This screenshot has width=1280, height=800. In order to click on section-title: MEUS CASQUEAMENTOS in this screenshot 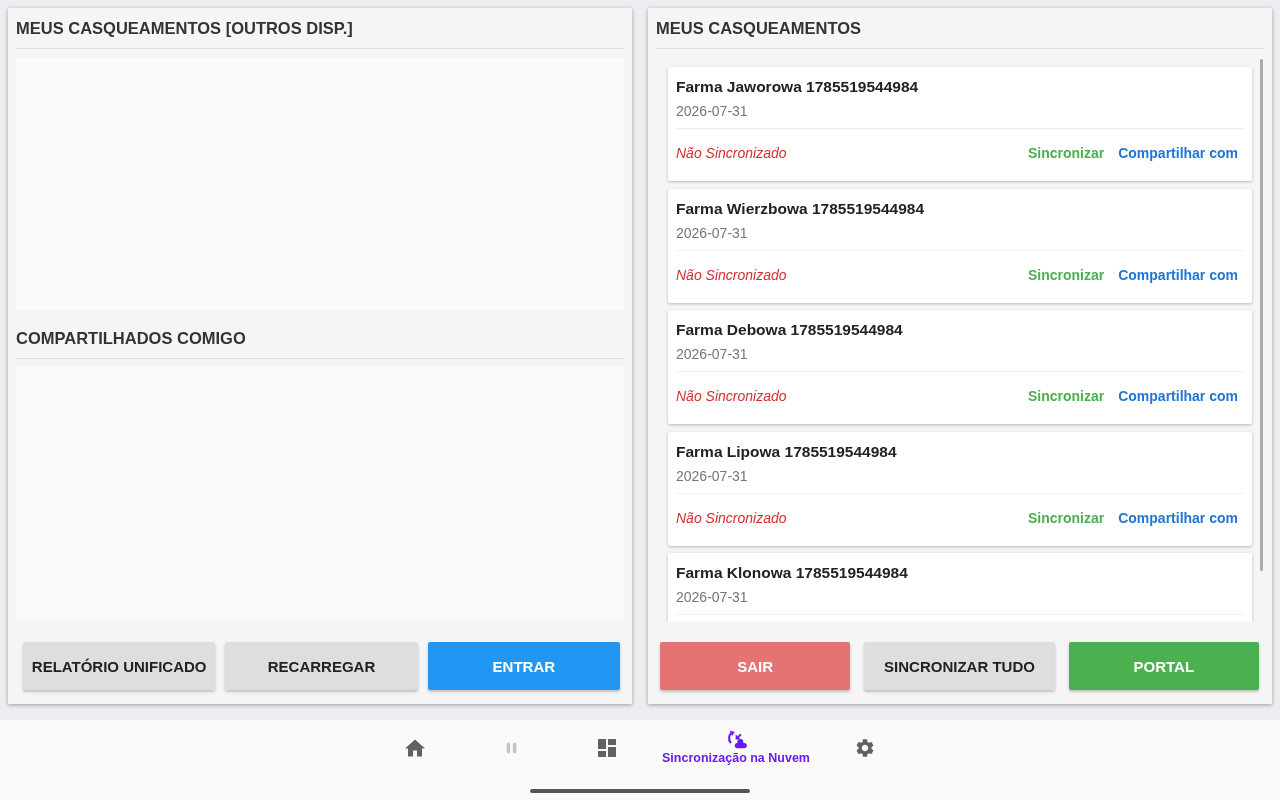, I will do `click(759, 28)`.